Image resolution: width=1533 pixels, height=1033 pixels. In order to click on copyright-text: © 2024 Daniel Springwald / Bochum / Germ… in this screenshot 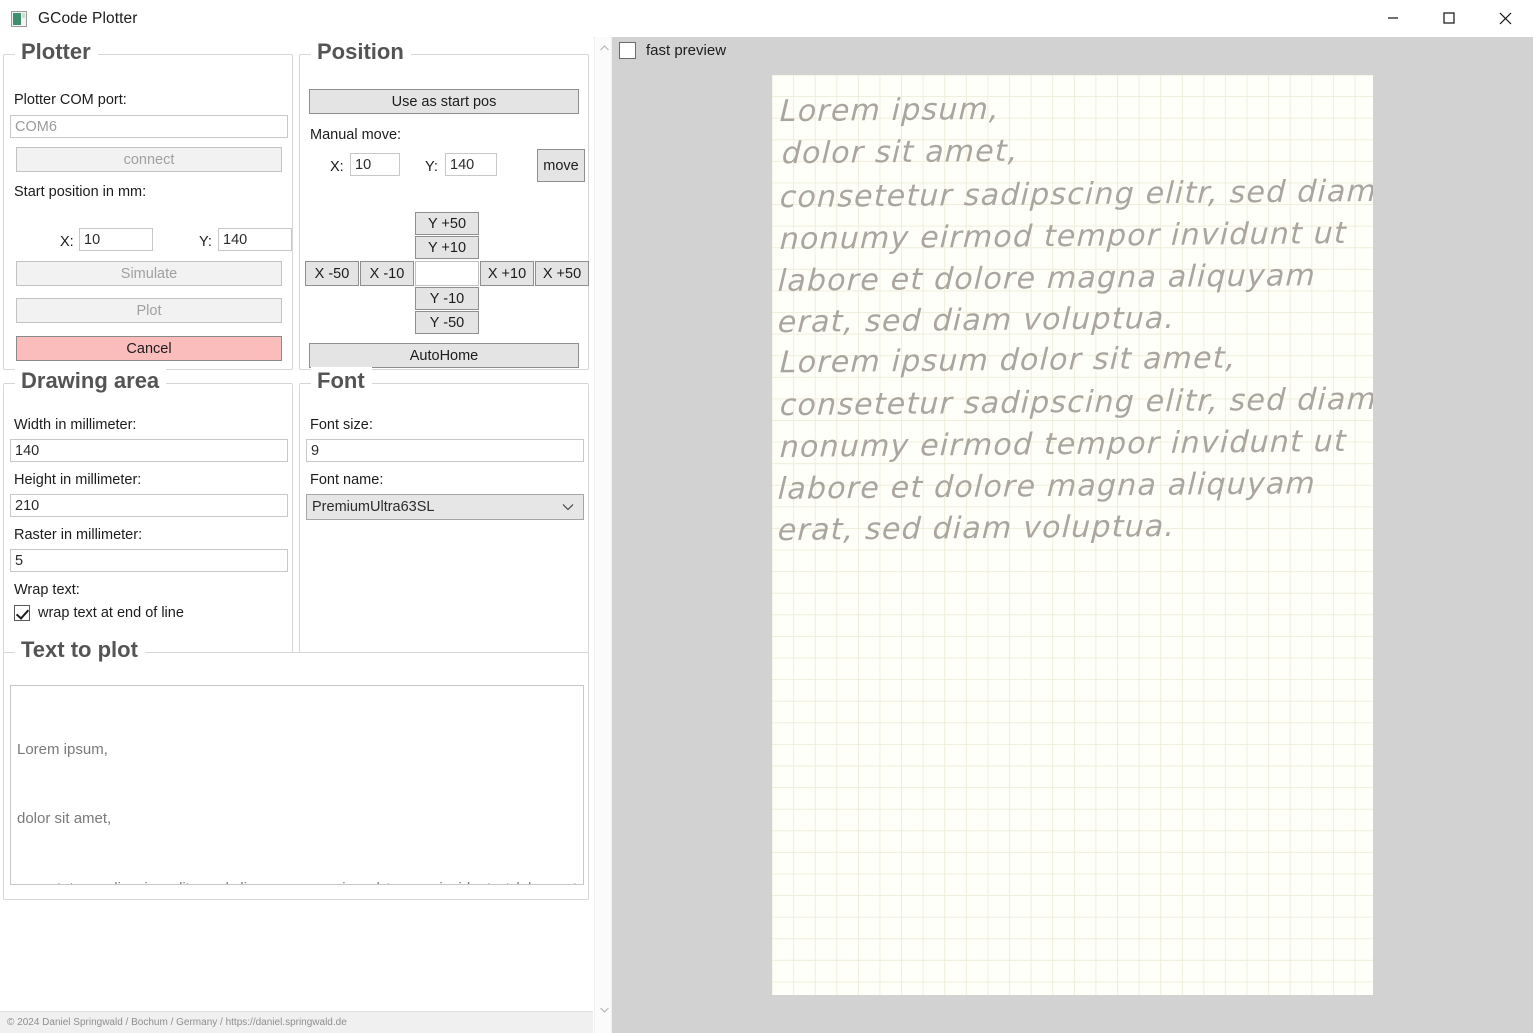, I will do `click(177, 1022)`.